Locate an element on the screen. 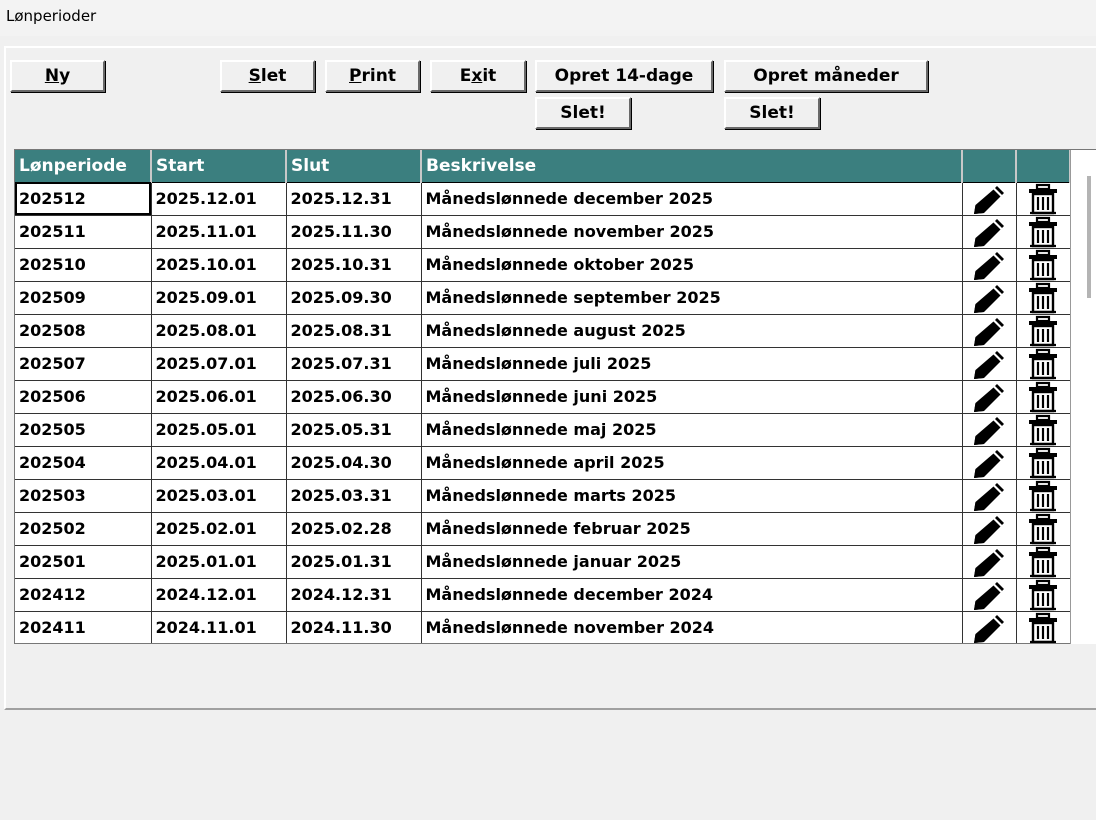 Image resolution: width=1096 pixels, height=820 pixels. cell-description: Månedslønnede oktober 2025 is located at coordinates (692, 265).